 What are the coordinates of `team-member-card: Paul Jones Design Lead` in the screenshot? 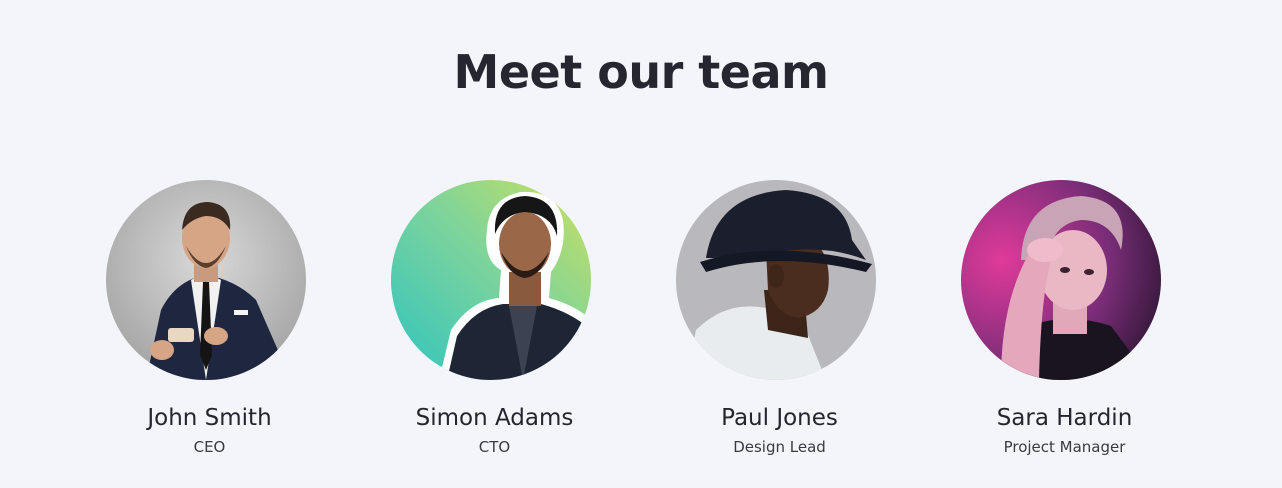 It's located at (779, 325).